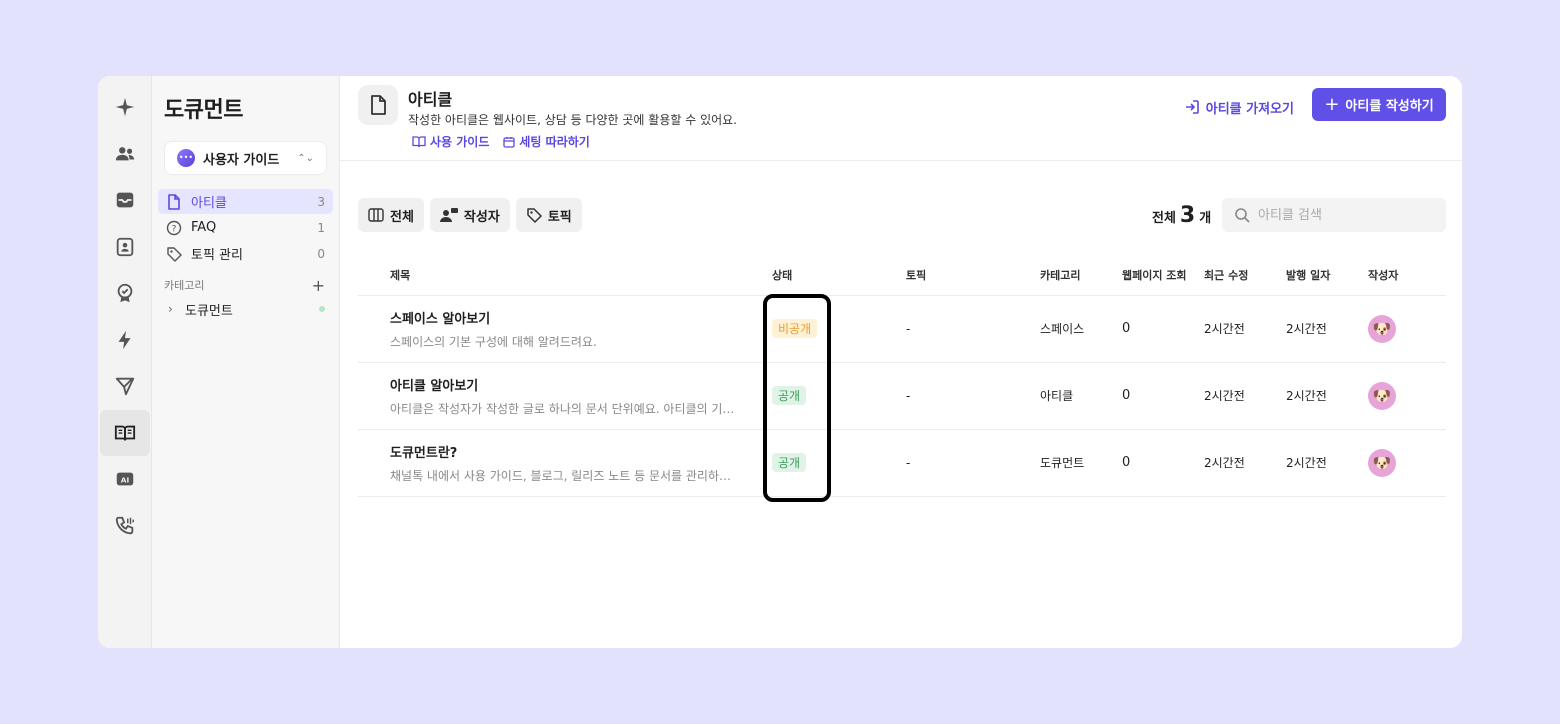  I want to click on badge-check-icon, so click(124, 293).